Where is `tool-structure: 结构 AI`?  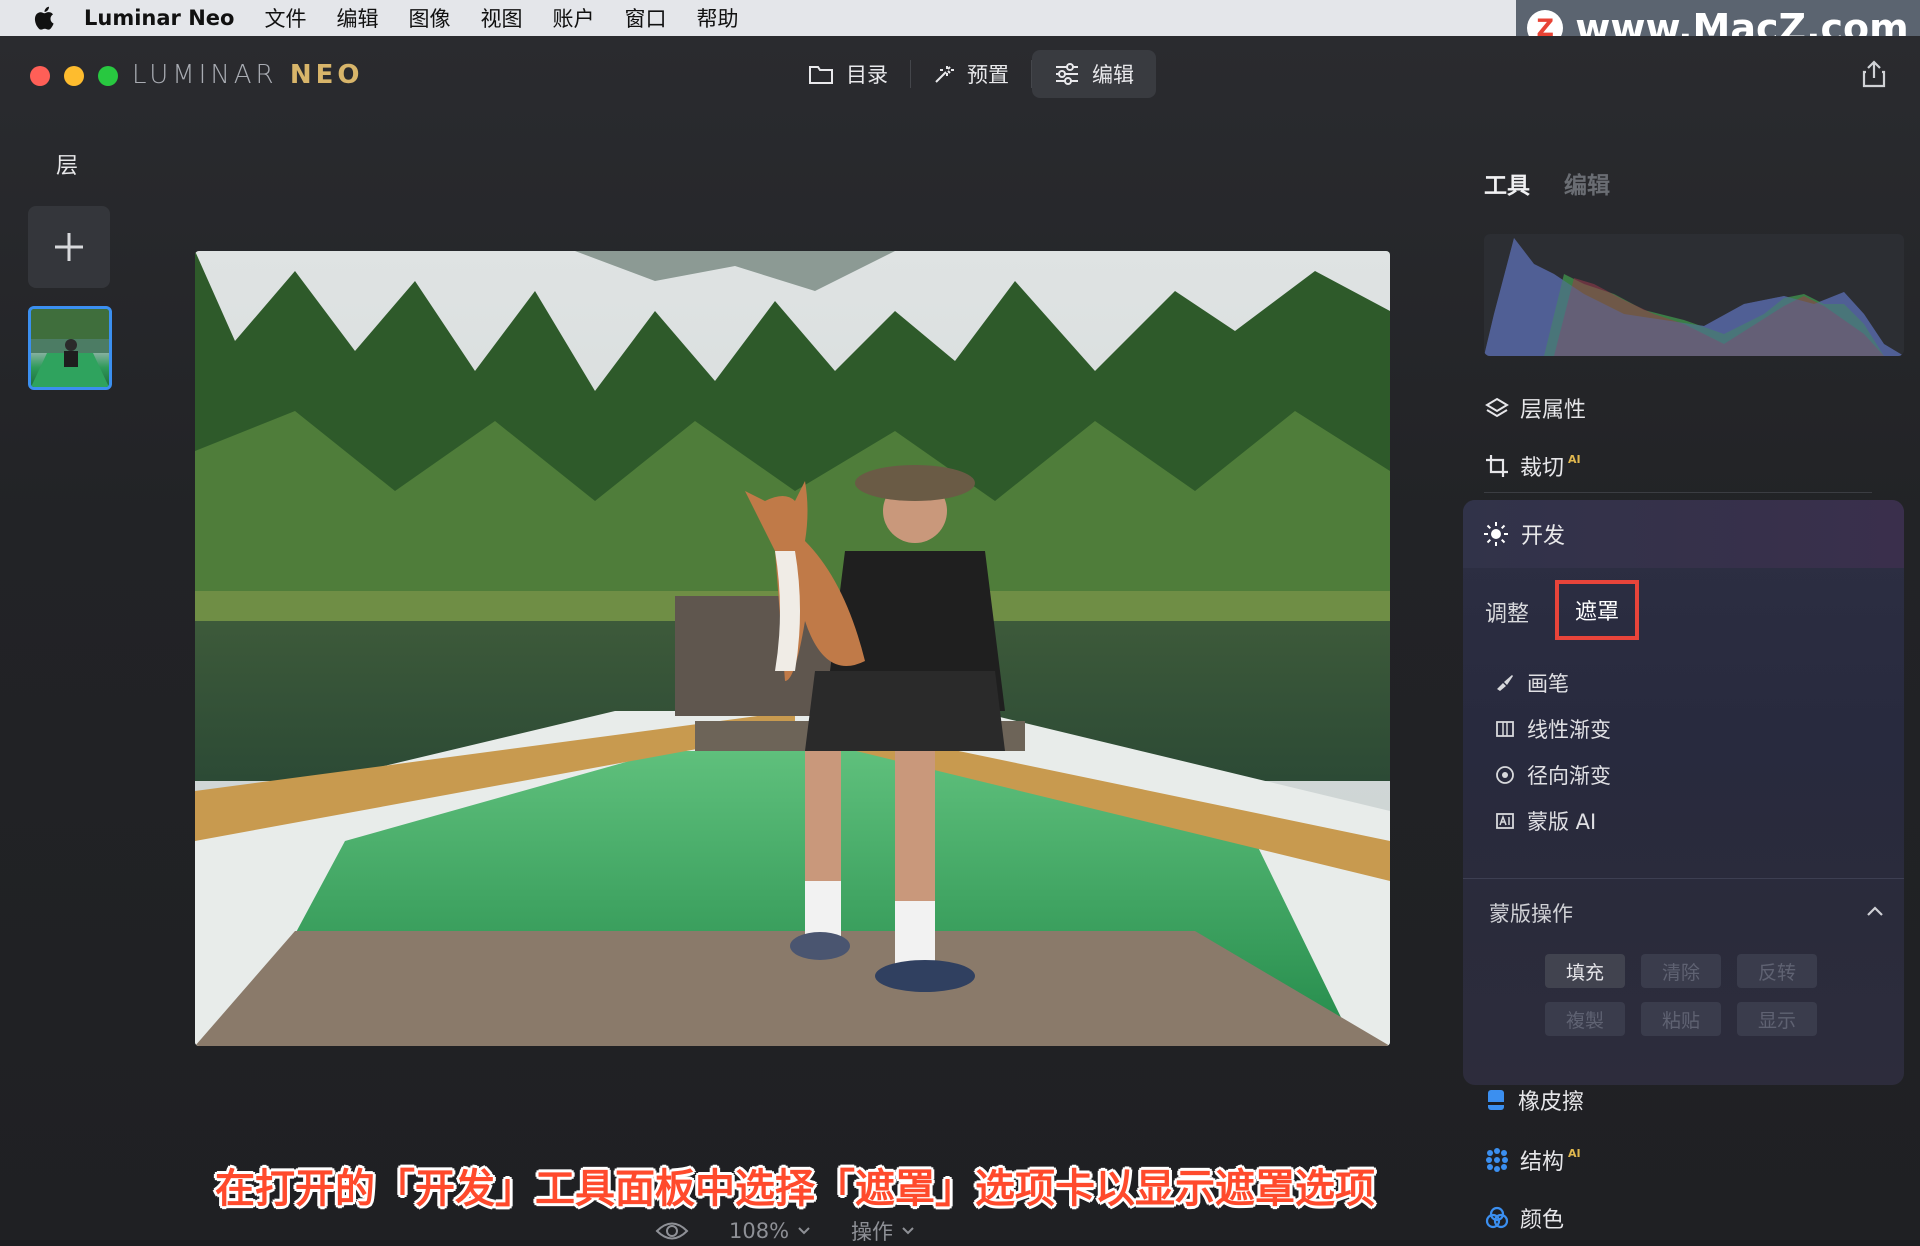 tool-structure: 结构 AI is located at coordinates (1532, 1160).